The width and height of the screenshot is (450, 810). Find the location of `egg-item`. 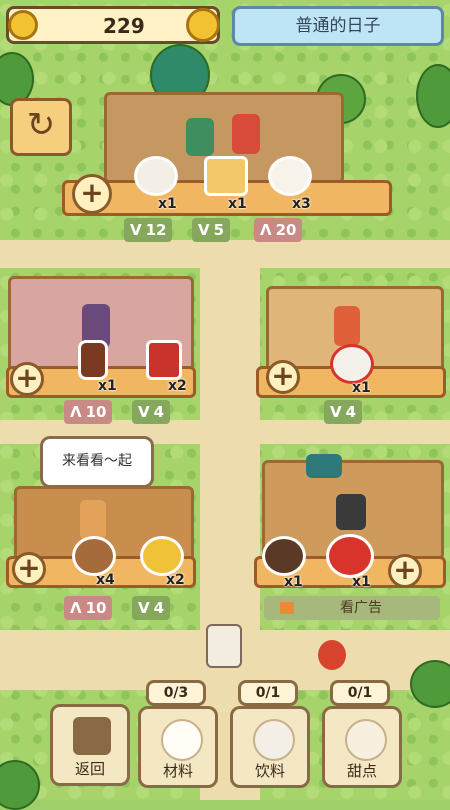

egg-item is located at coordinates (156, 176).